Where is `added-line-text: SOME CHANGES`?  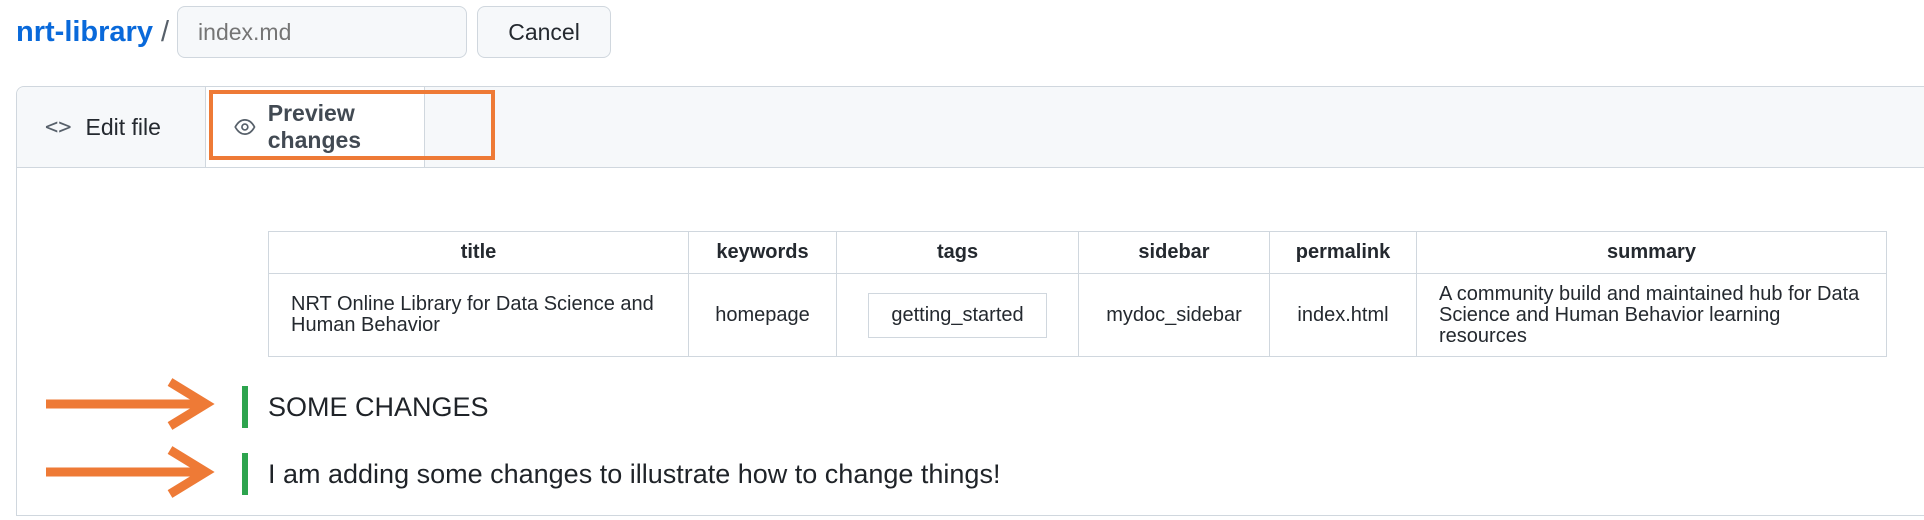
added-line-text: SOME CHANGES is located at coordinates (378, 406).